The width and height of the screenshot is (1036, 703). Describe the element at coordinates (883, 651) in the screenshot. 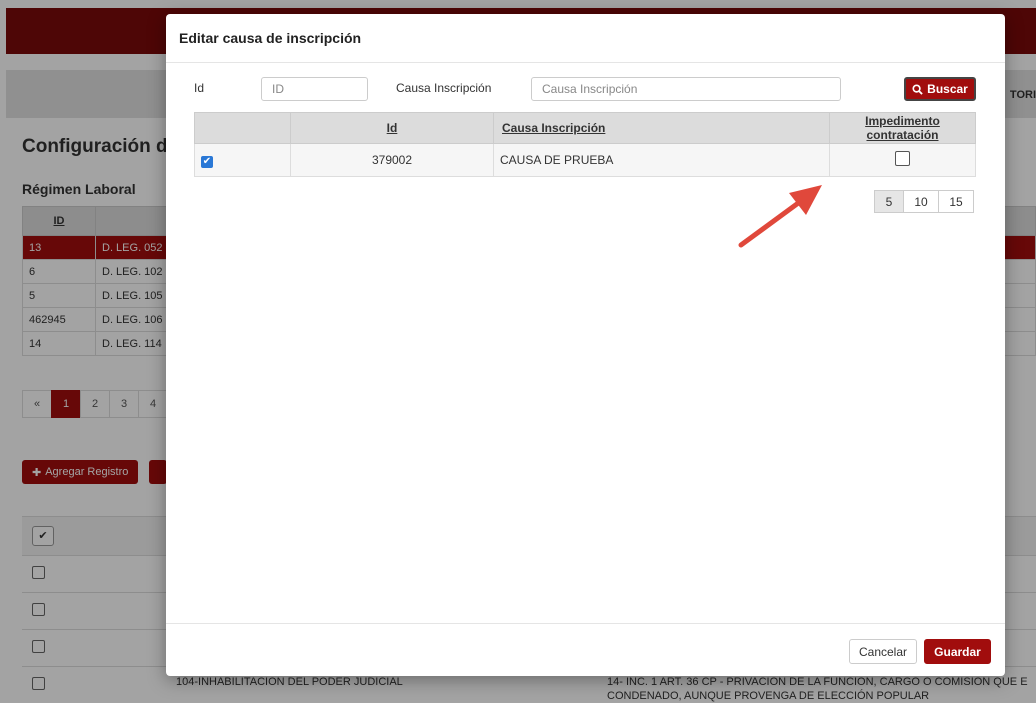

I see `cancel-button: Cancelar` at that location.